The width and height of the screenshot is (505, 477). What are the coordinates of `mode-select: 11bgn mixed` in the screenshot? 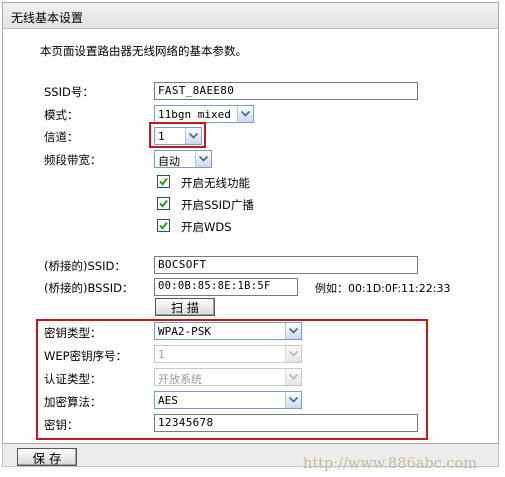 It's located at (204, 114).